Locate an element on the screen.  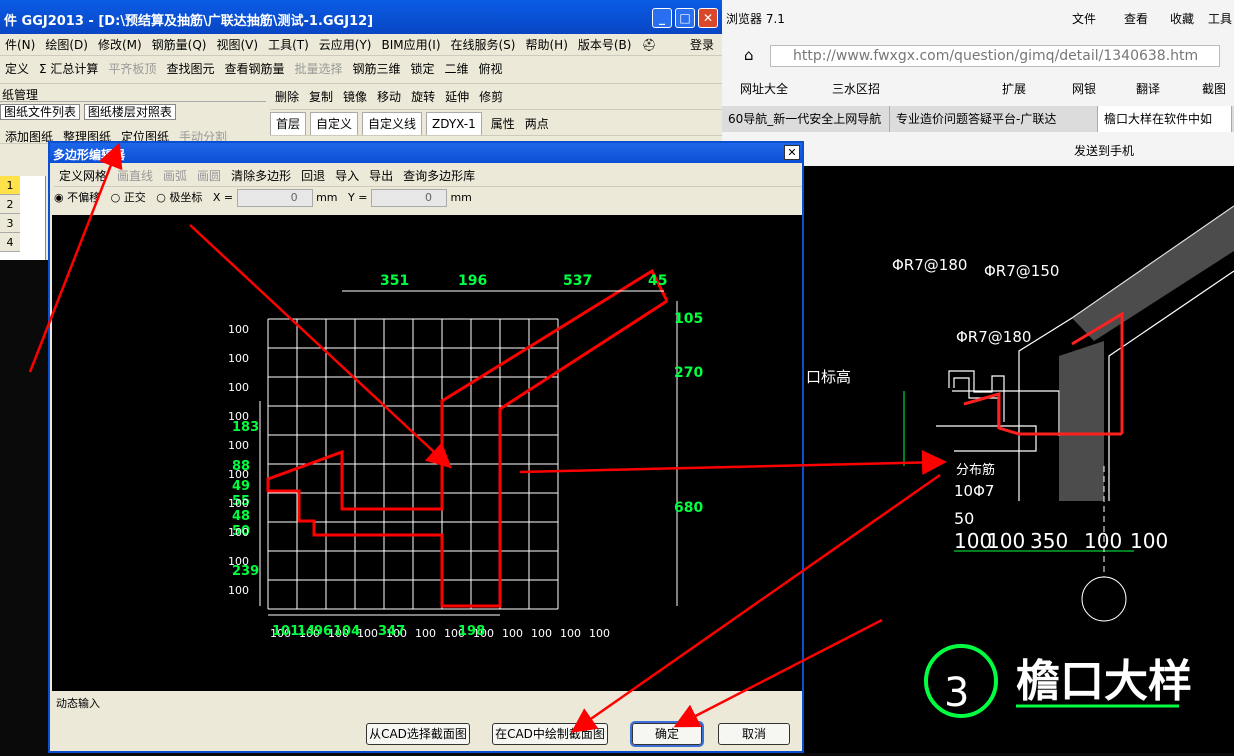
mode-ortho-radio: ○ 正交 is located at coordinates (128, 197).